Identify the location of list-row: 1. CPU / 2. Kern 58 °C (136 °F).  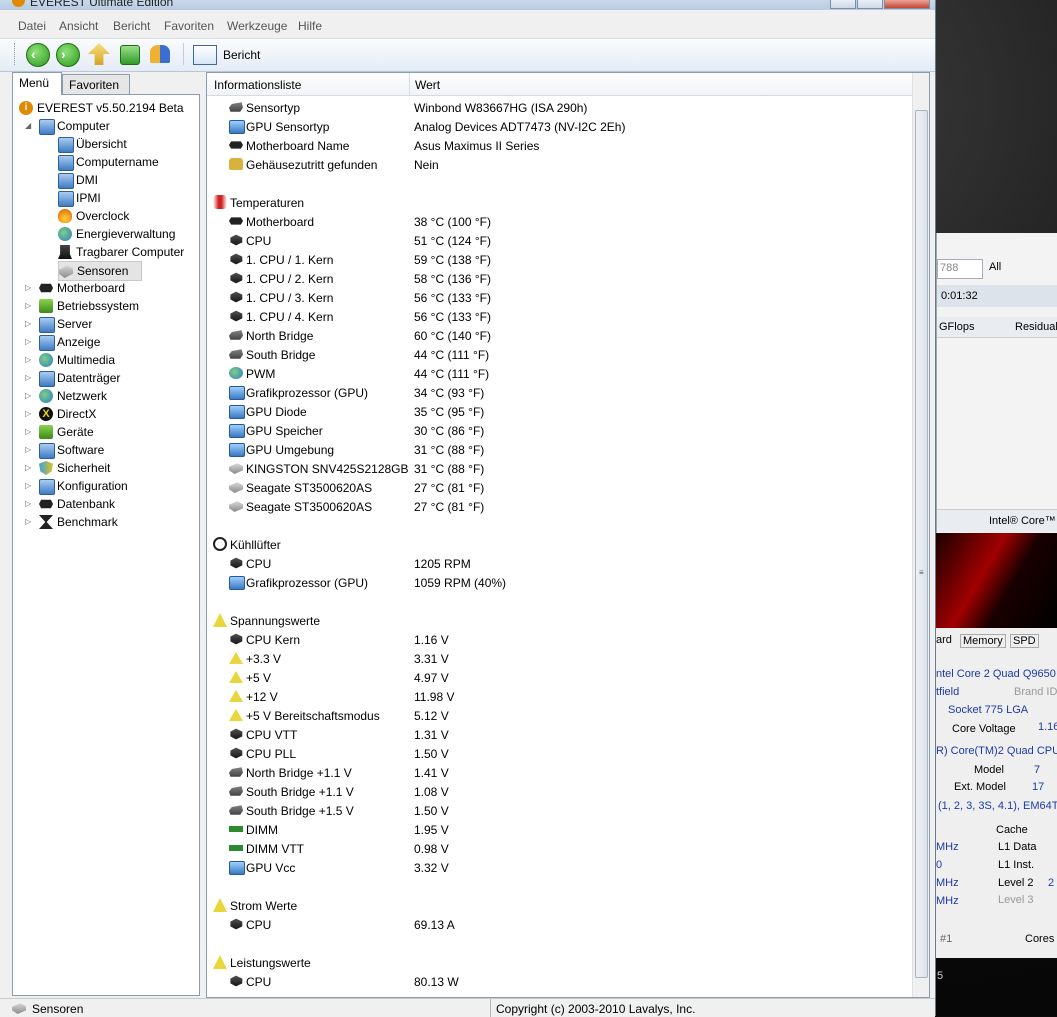
(559, 278).